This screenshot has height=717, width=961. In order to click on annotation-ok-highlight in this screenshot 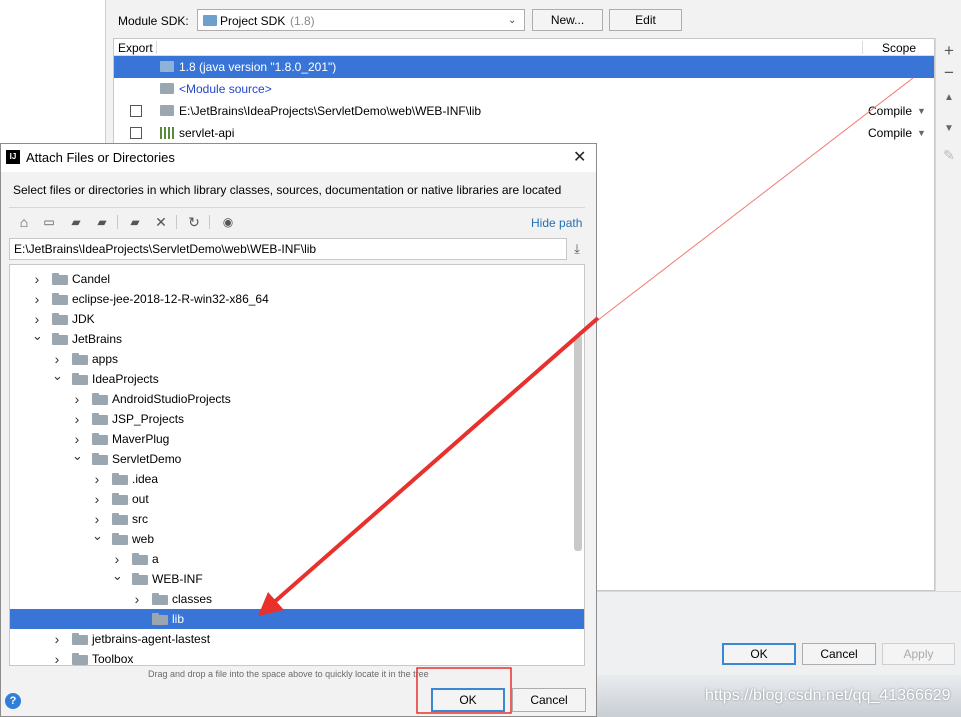, I will do `click(464, 690)`.